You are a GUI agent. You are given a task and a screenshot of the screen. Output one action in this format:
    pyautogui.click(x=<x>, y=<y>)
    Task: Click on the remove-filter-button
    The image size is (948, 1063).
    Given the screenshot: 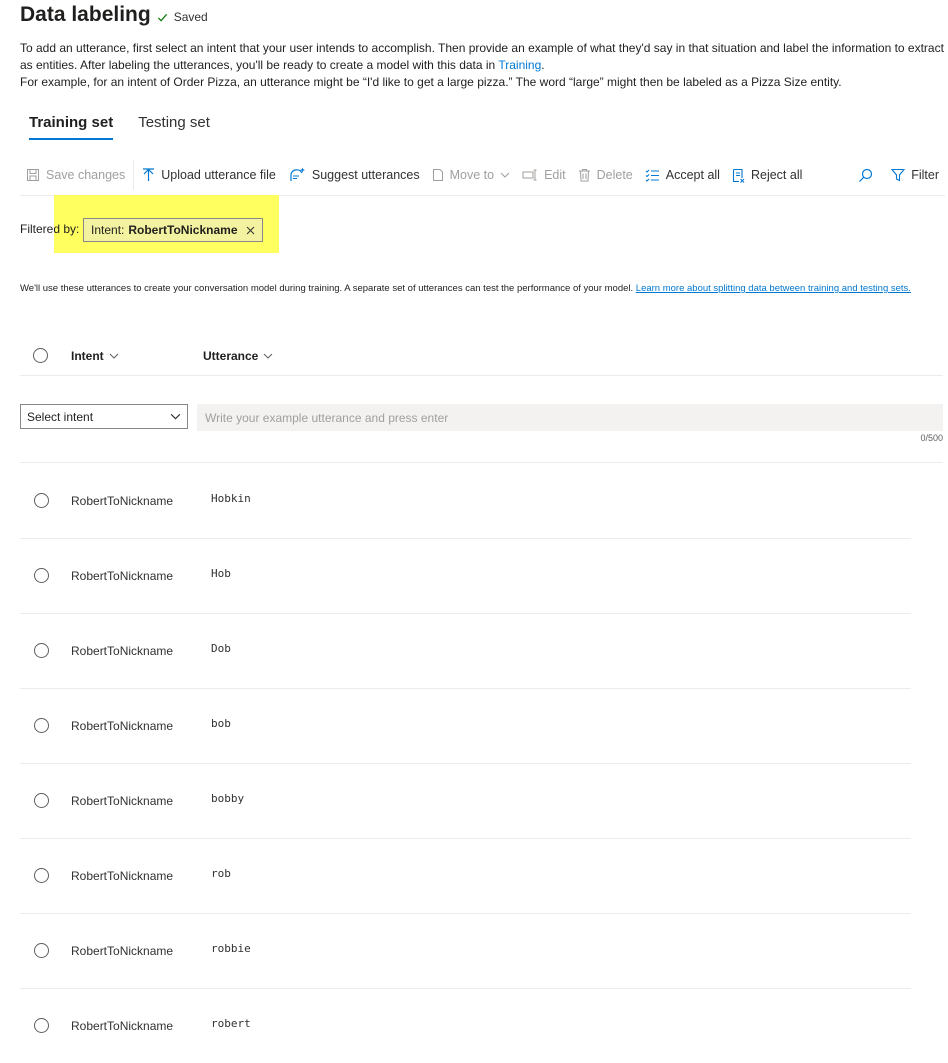 What is the action you would take?
    pyautogui.click(x=250, y=230)
    